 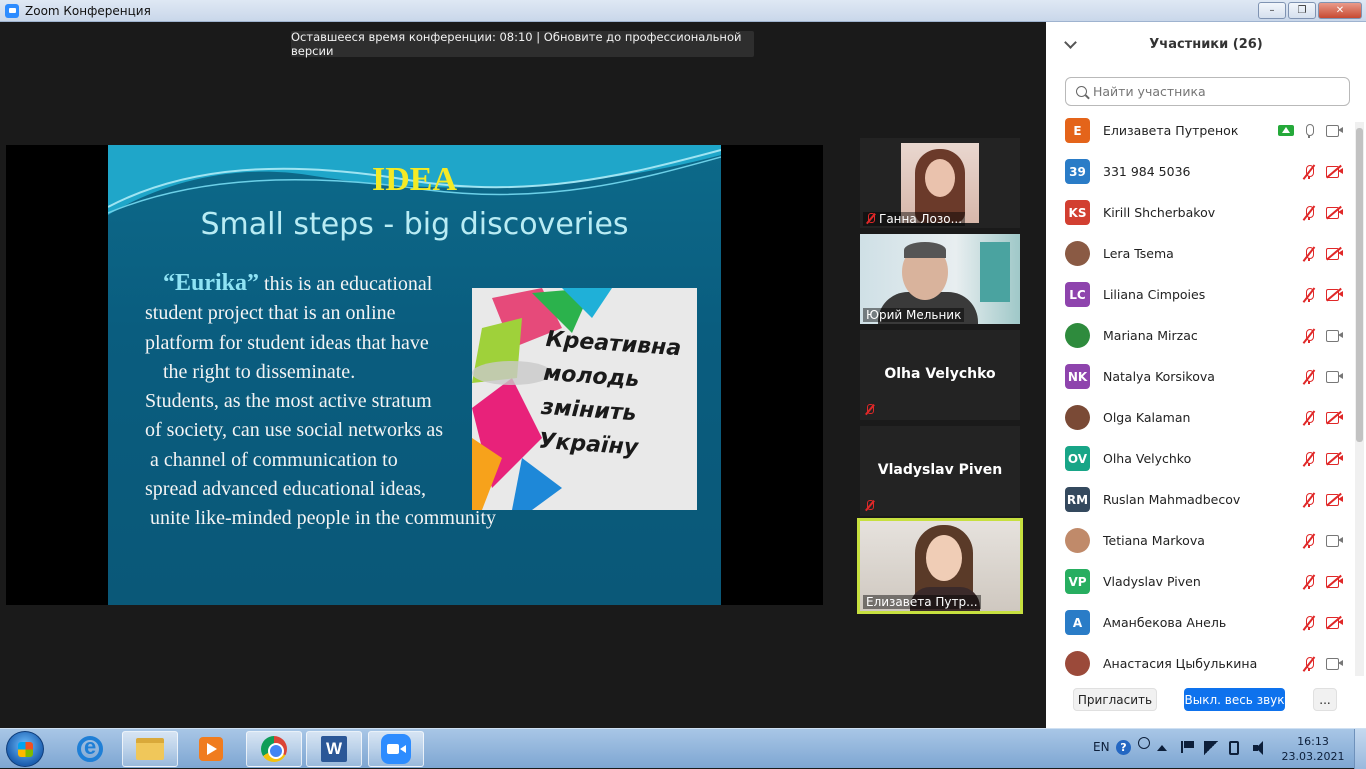 I want to click on system-clock: 16:13 23.03.2021, so click(x=1313, y=749).